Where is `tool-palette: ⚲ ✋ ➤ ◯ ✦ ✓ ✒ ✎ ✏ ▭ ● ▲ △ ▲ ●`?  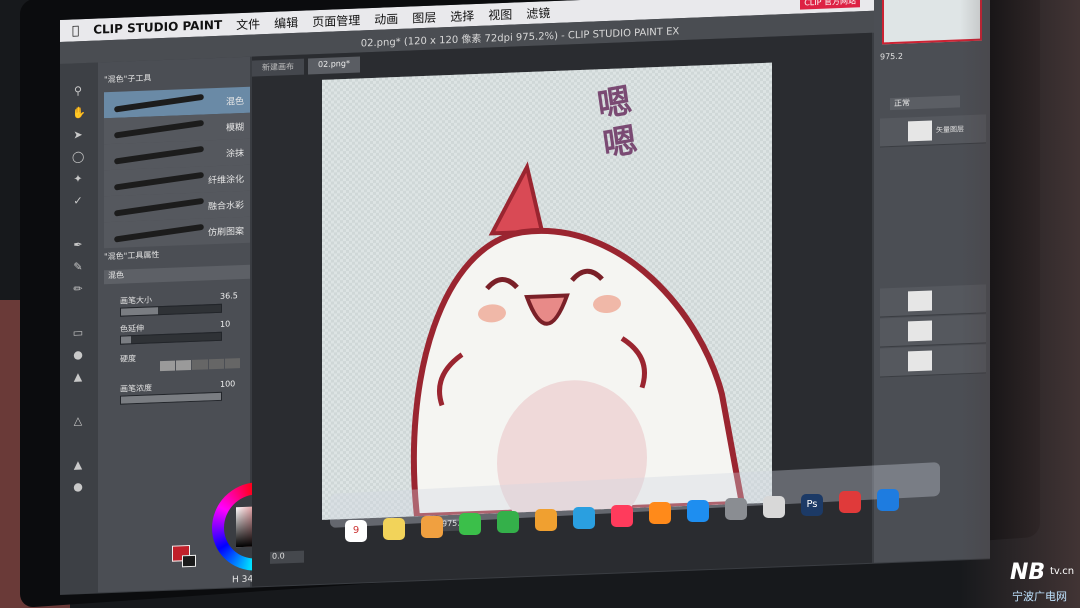
tool-palette: ⚲ ✋ ➤ ◯ ✦ ✓ ✒ ✎ ✏ ▭ ● ▲ △ ▲ ● is located at coordinates (79, 328).